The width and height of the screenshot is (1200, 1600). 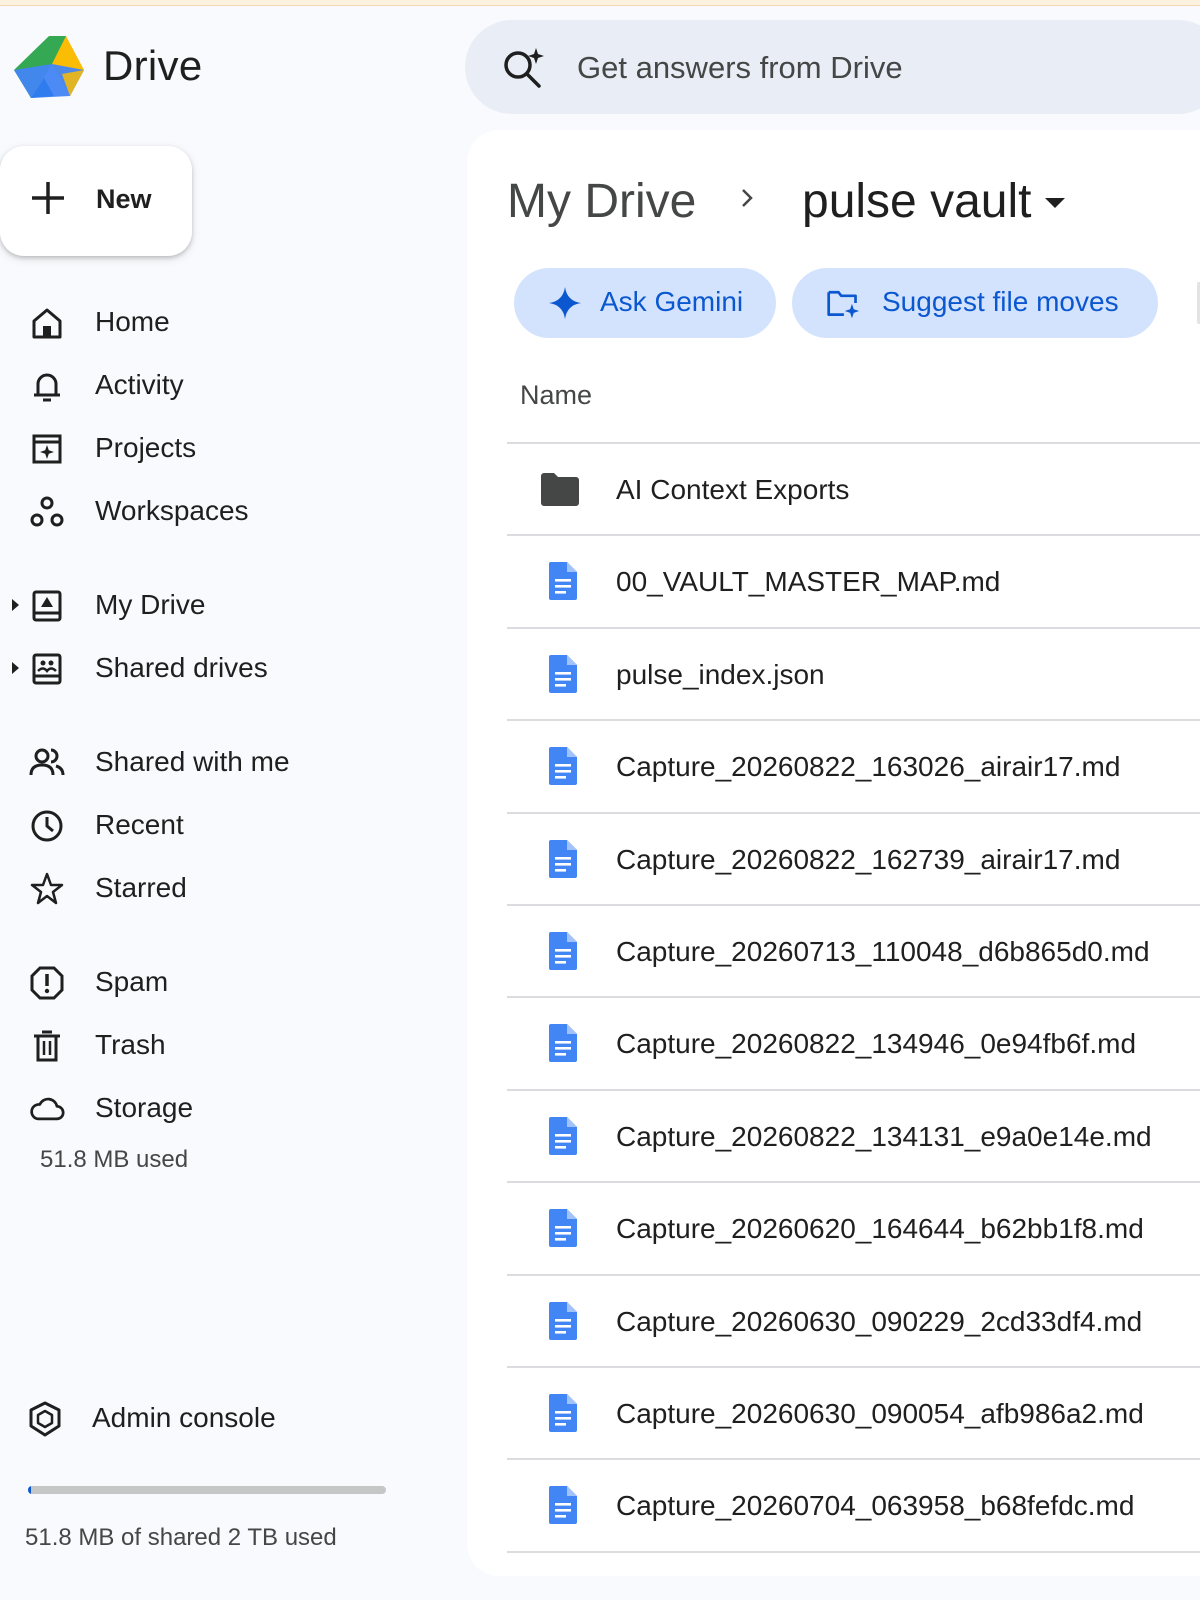 I want to click on file-name: Capture_20260822_134946_0e94fb6f.md, so click(x=876, y=1044).